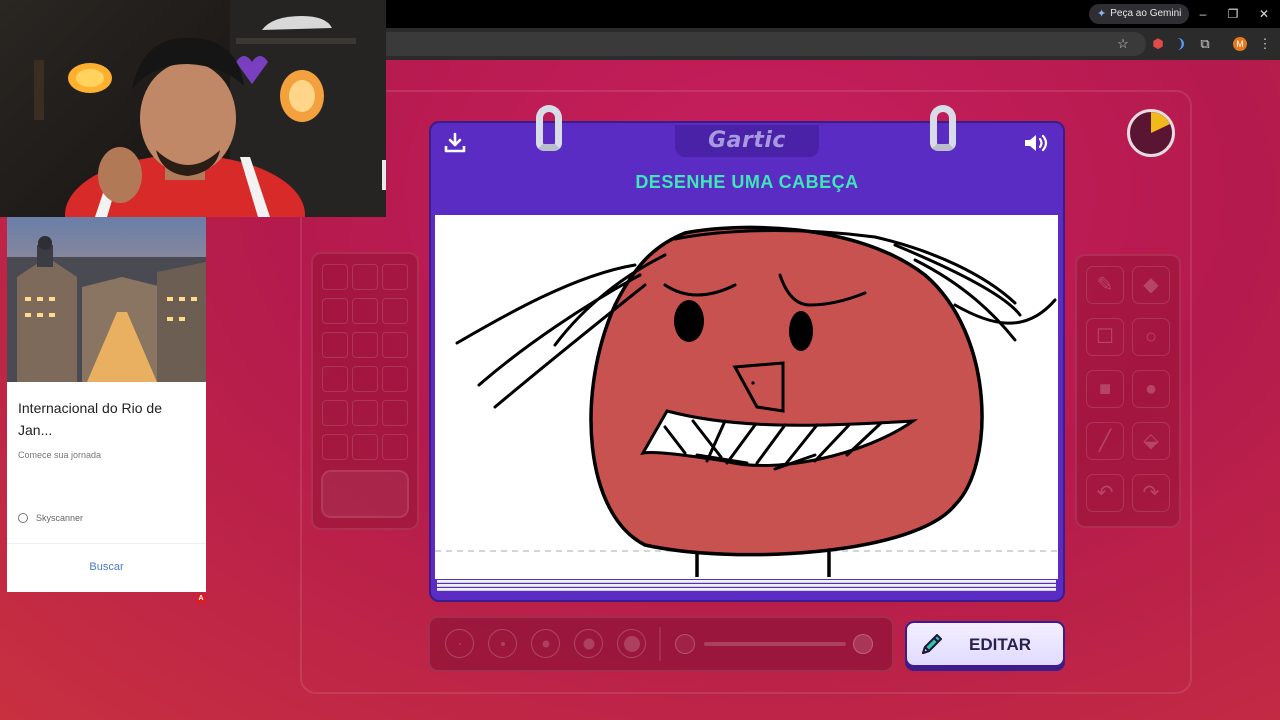  What do you see at coordinates (863, 644) in the screenshot?
I see `opacity-slider-handle` at bounding box center [863, 644].